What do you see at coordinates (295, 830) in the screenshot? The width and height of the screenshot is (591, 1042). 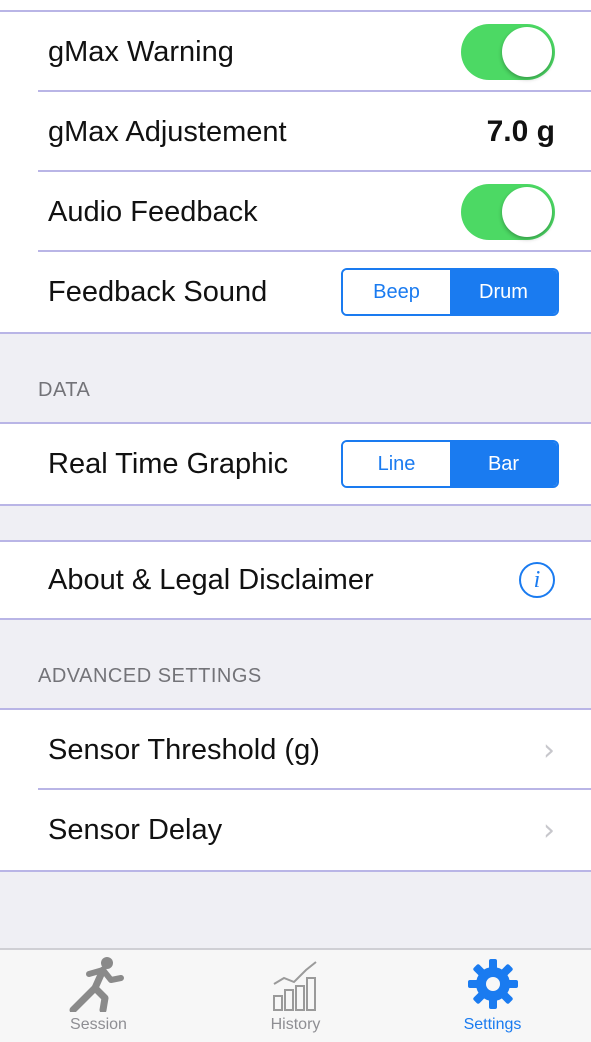 I see `sensor-delay-row: Sensor Delay ›` at bounding box center [295, 830].